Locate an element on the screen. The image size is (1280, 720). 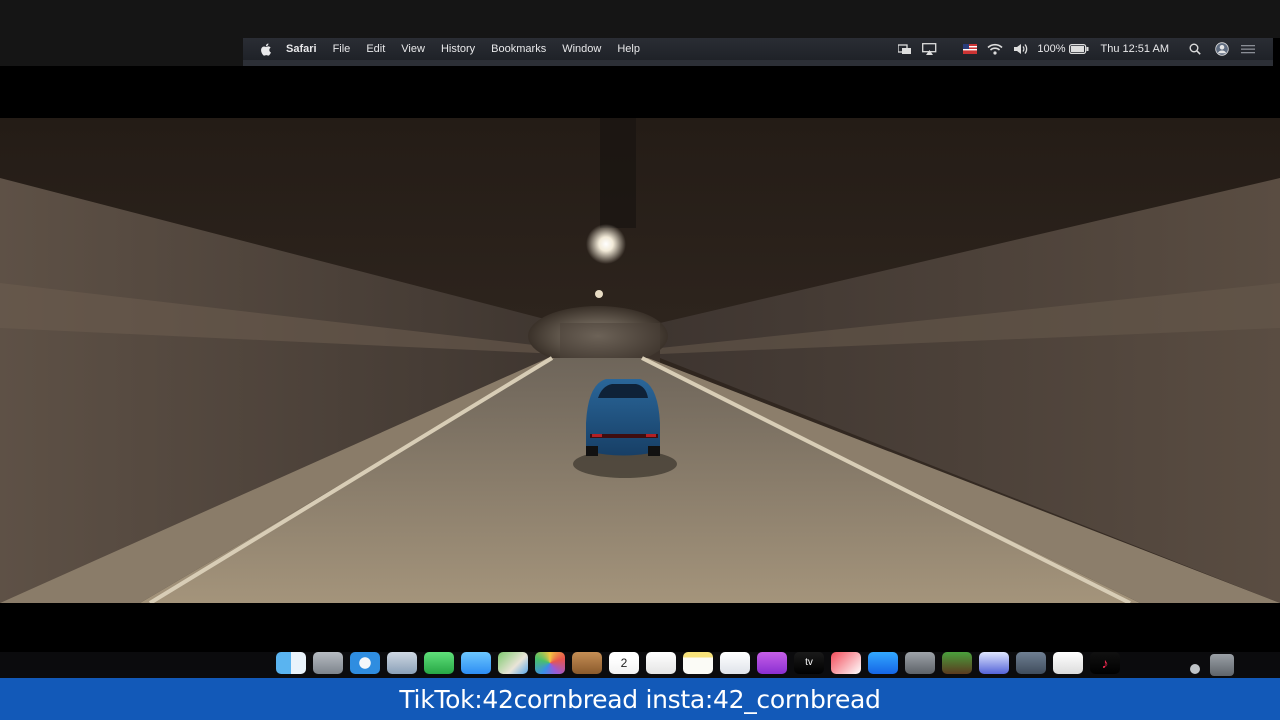
menu-edit: Edit is located at coordinates (375, 49).